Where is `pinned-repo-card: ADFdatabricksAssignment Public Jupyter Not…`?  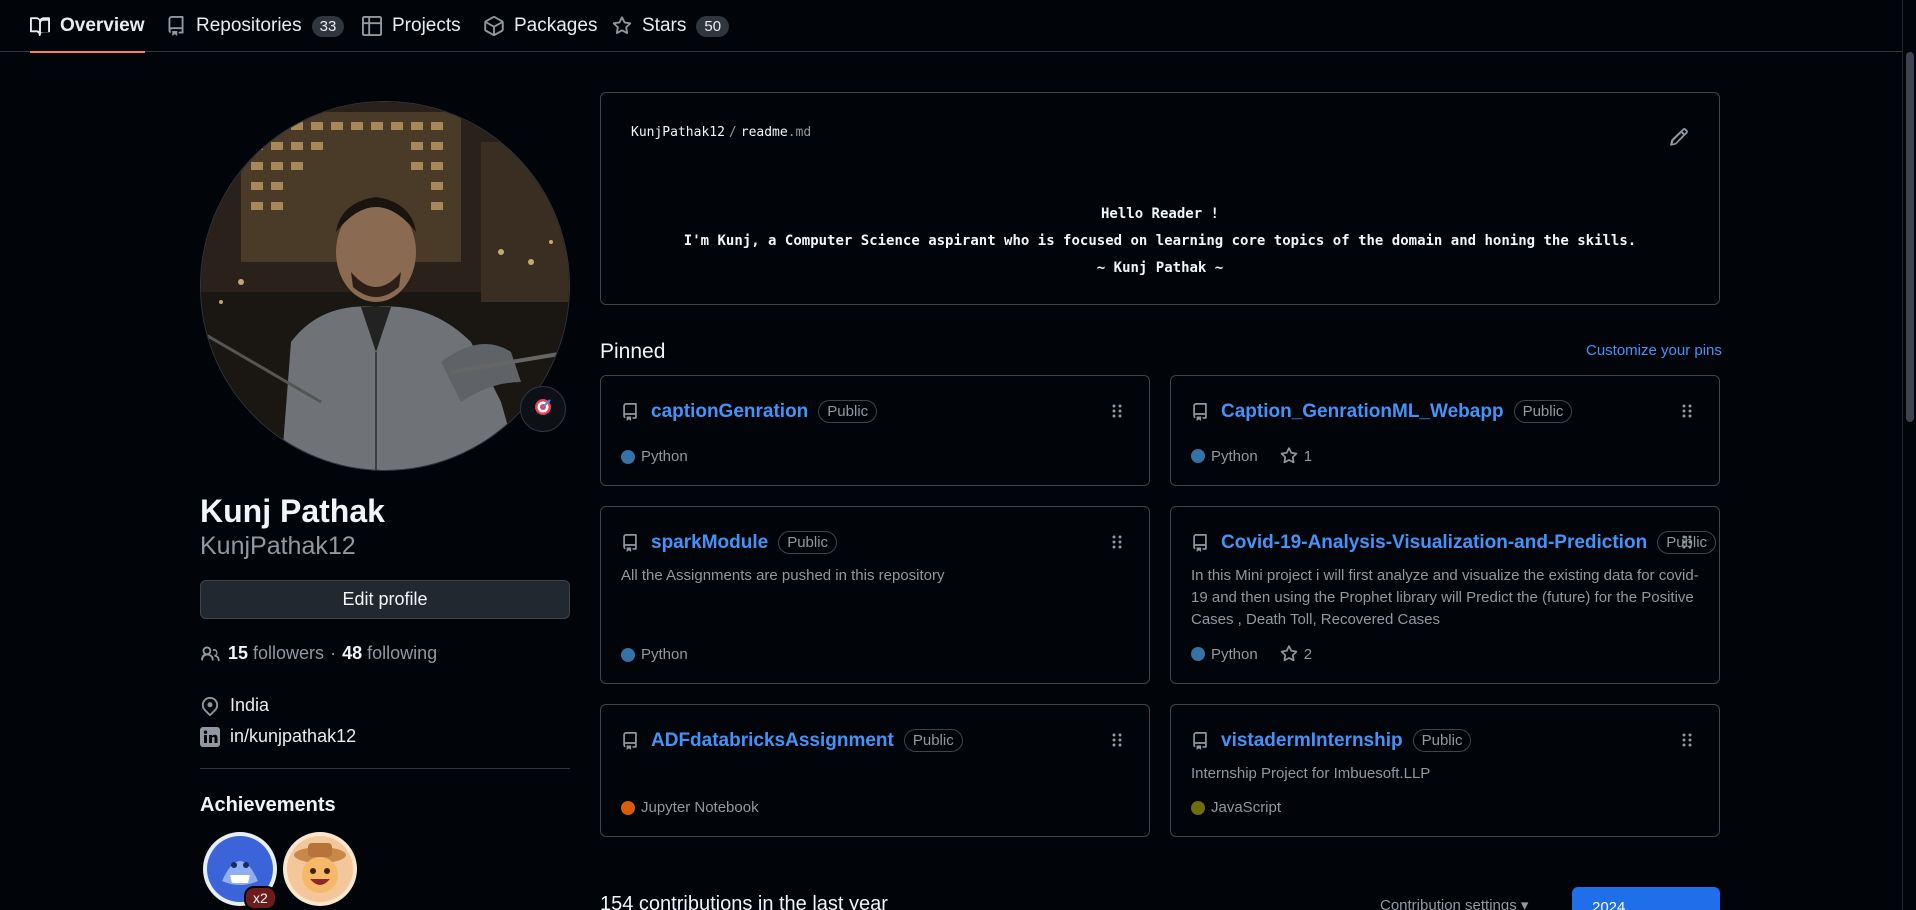 pinned-repo-card: ADFdatabricksAssignment Public Jupyter Not… is located at coordinates (875, 770).